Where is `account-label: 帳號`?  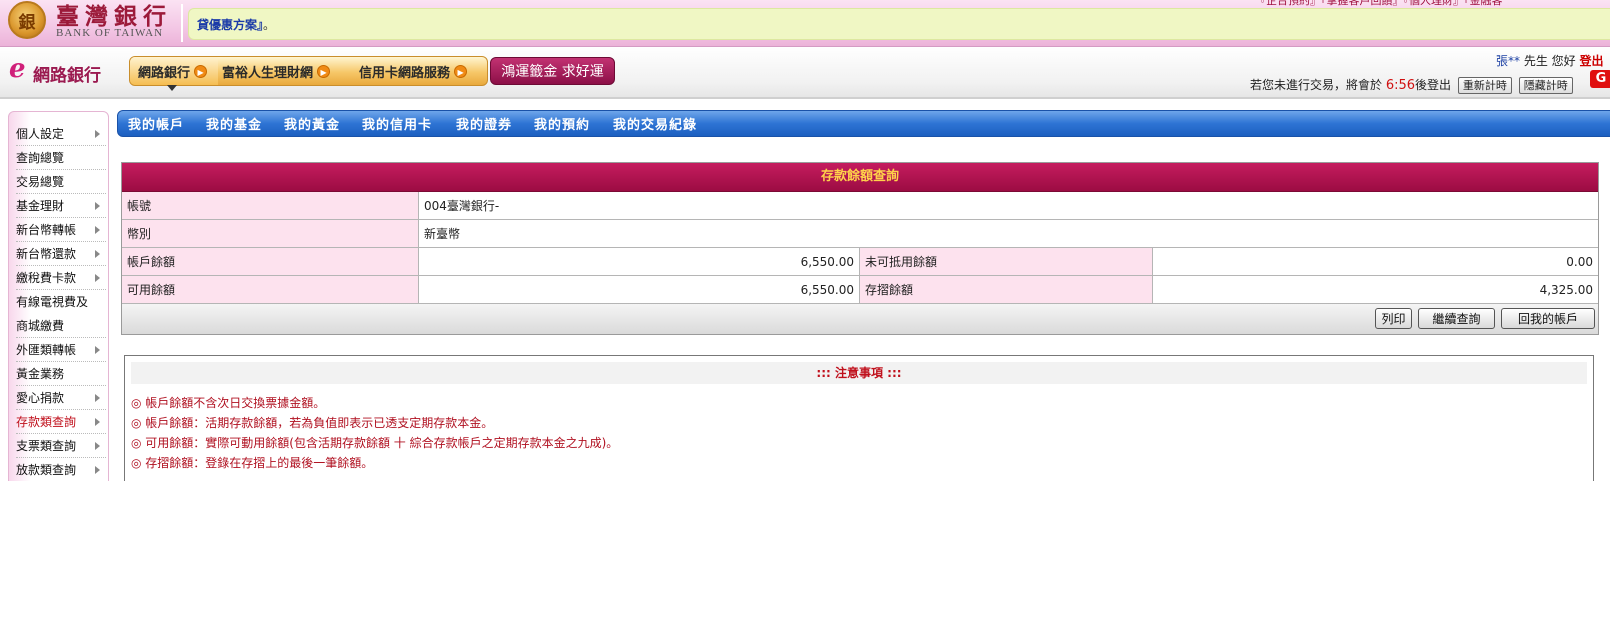
account-label: 帳號 is located at coordinates (270, 205).